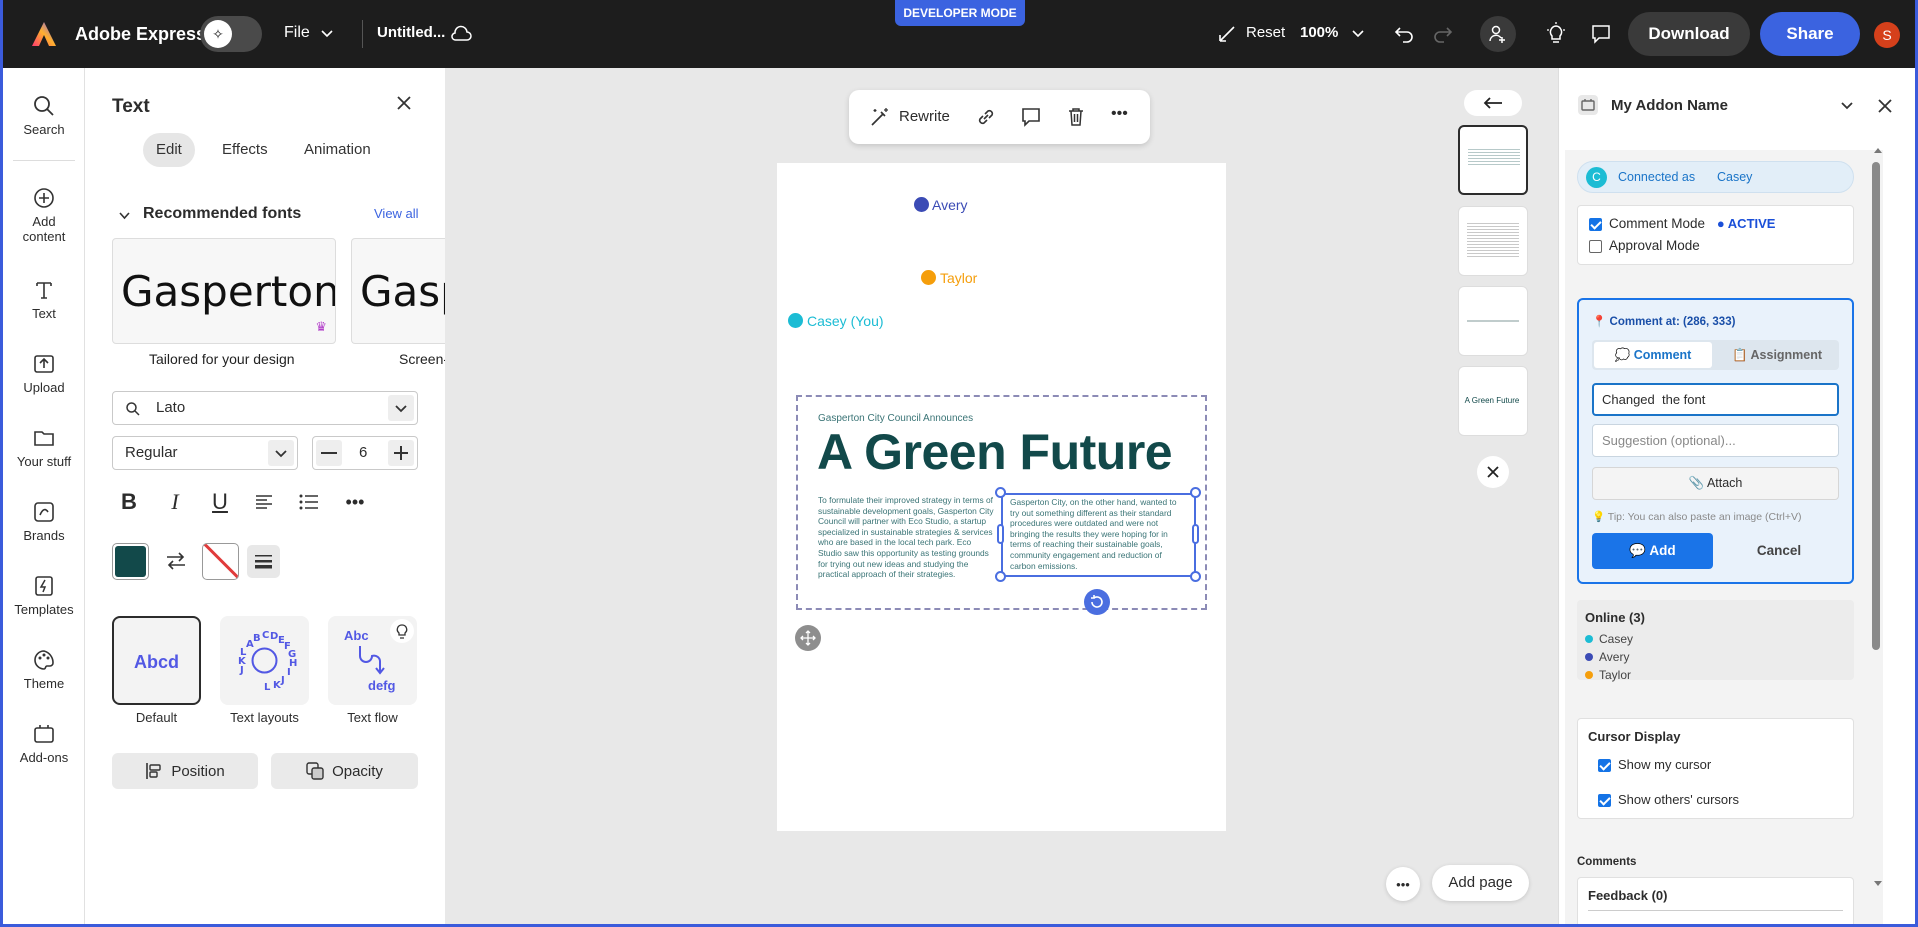 This screenshot has width=1918, height=927. Describe the element at coordinates (264, 502) in the screenshot. I see `align-left-icon` at that location.